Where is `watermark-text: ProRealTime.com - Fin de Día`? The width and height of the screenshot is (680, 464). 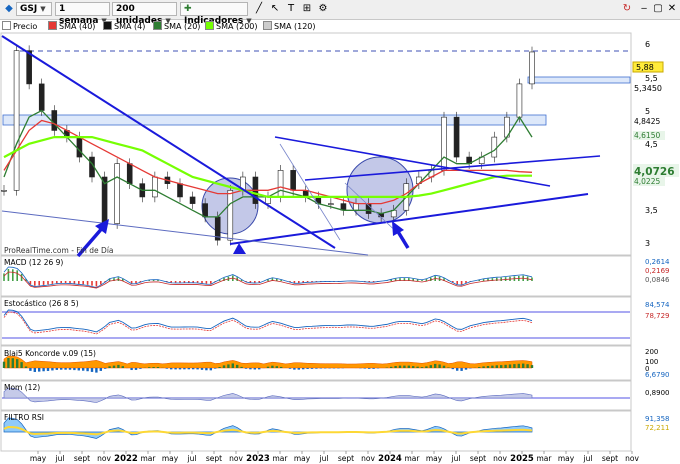
watermark-text: ProRealTime.com - Fin de Día is located at coordinates (59, 250).